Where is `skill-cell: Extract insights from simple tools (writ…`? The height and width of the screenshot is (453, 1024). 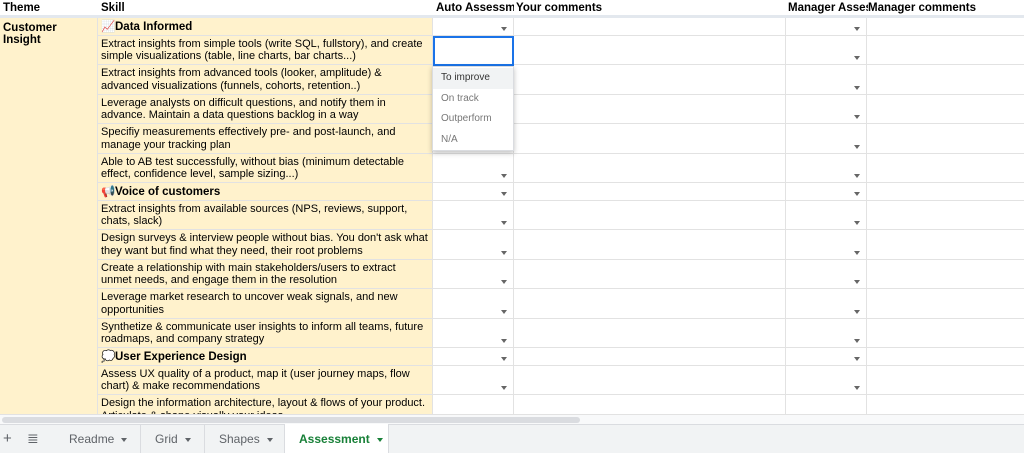 skill-cell: Extract insights from simple tools (writ… is located at coordinates (265, 49).